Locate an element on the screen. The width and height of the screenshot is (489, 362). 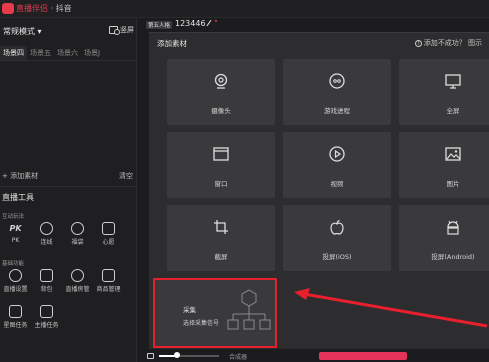
tools-title: 直播工具 is located at coordinates (18, 197).